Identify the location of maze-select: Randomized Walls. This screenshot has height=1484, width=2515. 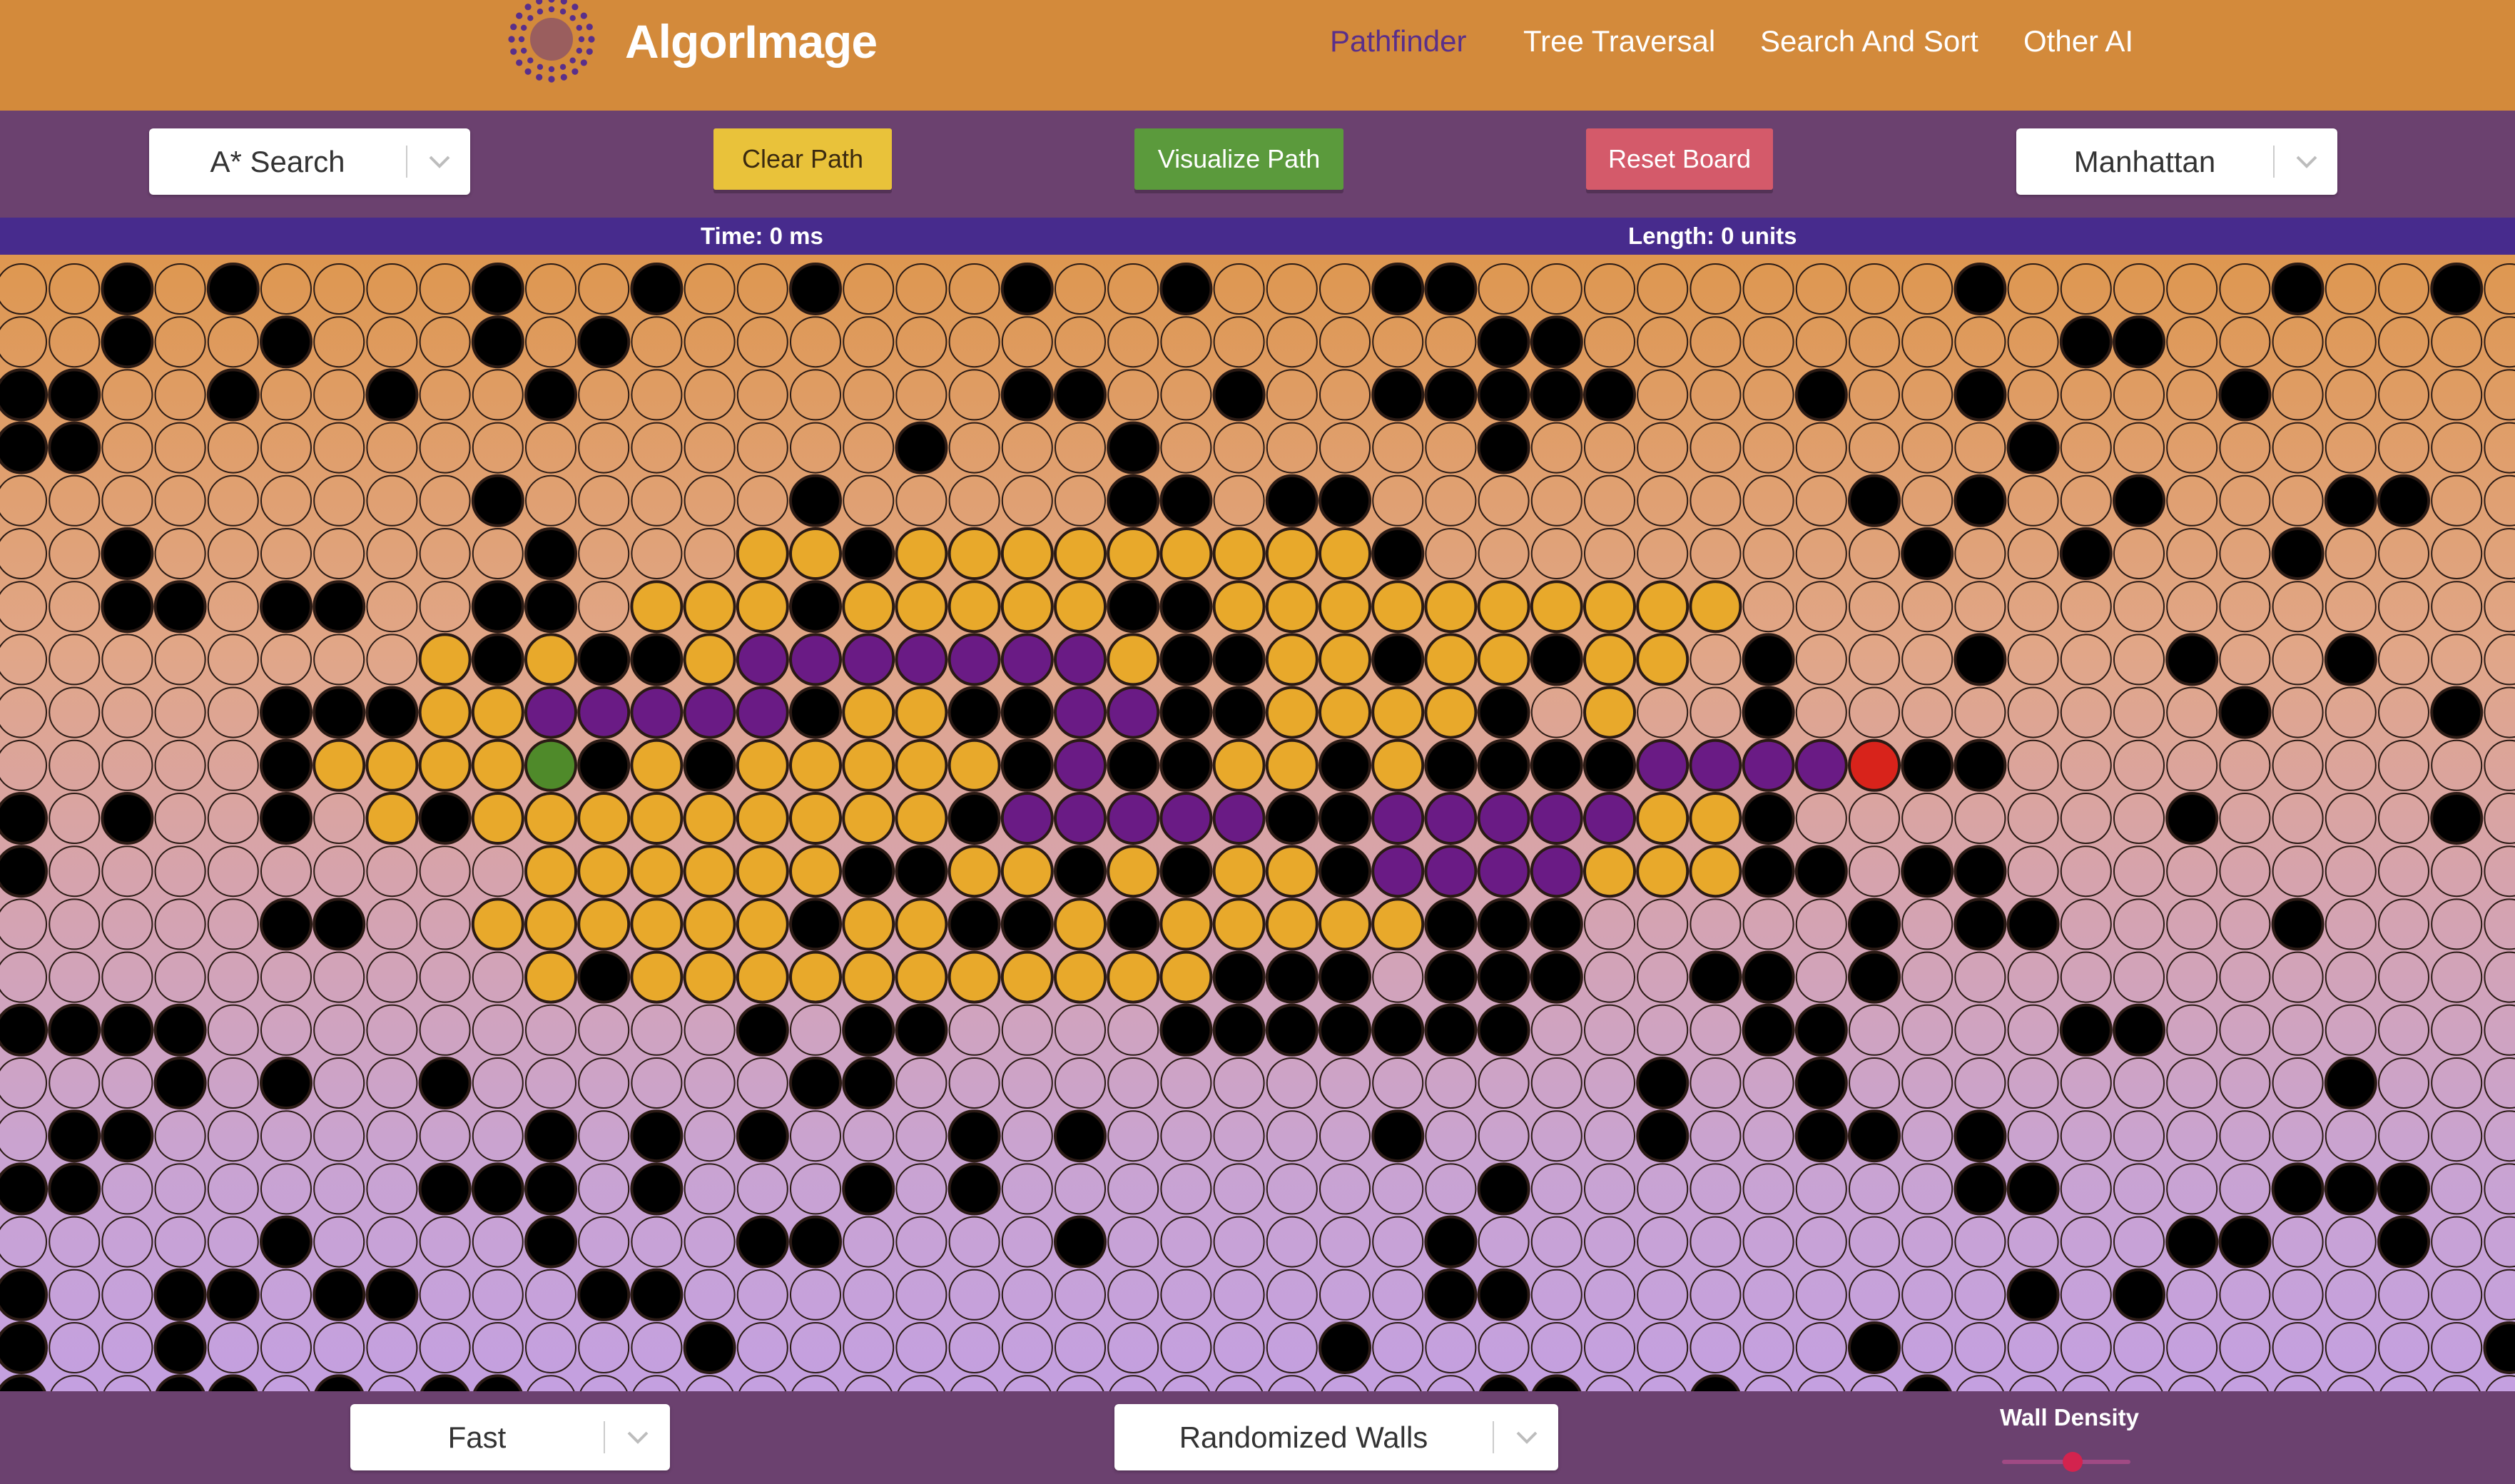
(1336, 1437).